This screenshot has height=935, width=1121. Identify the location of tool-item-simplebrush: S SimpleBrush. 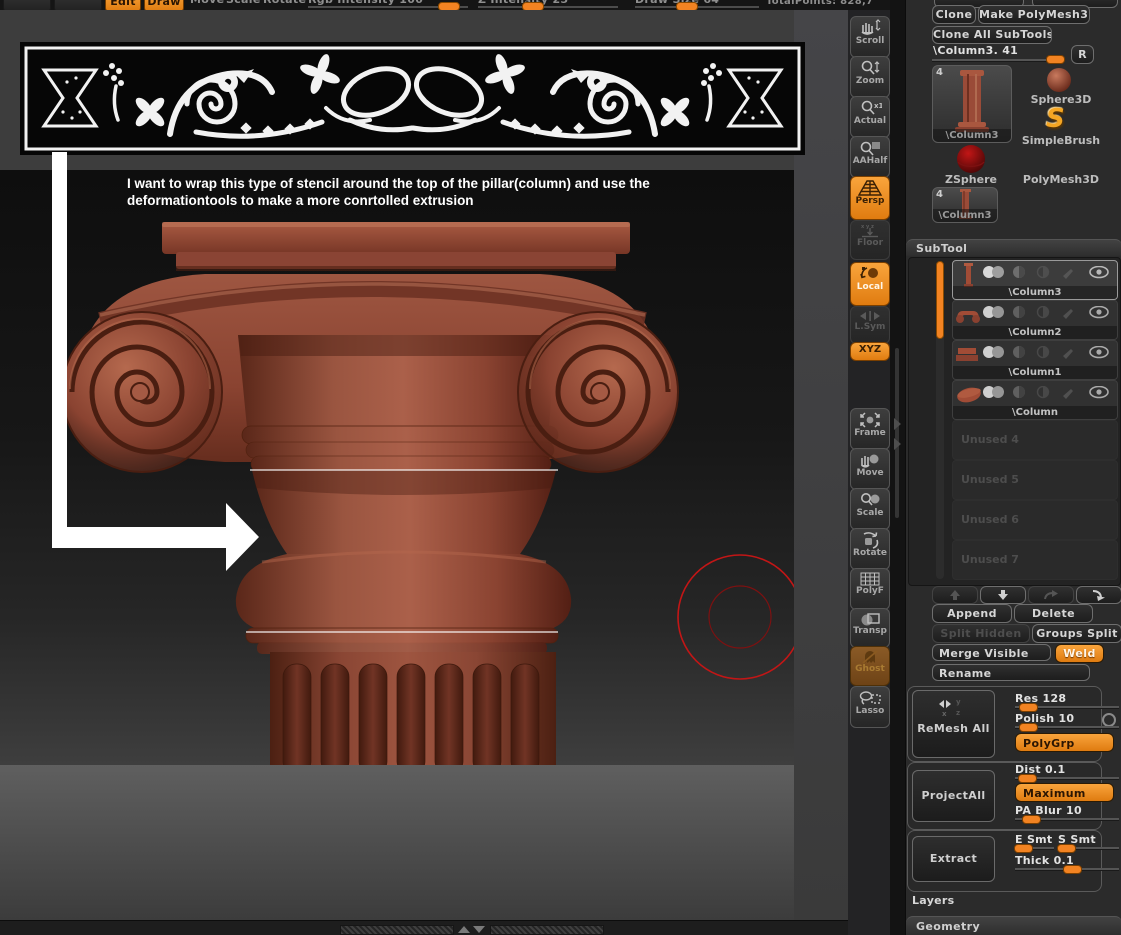
(1061, 125).